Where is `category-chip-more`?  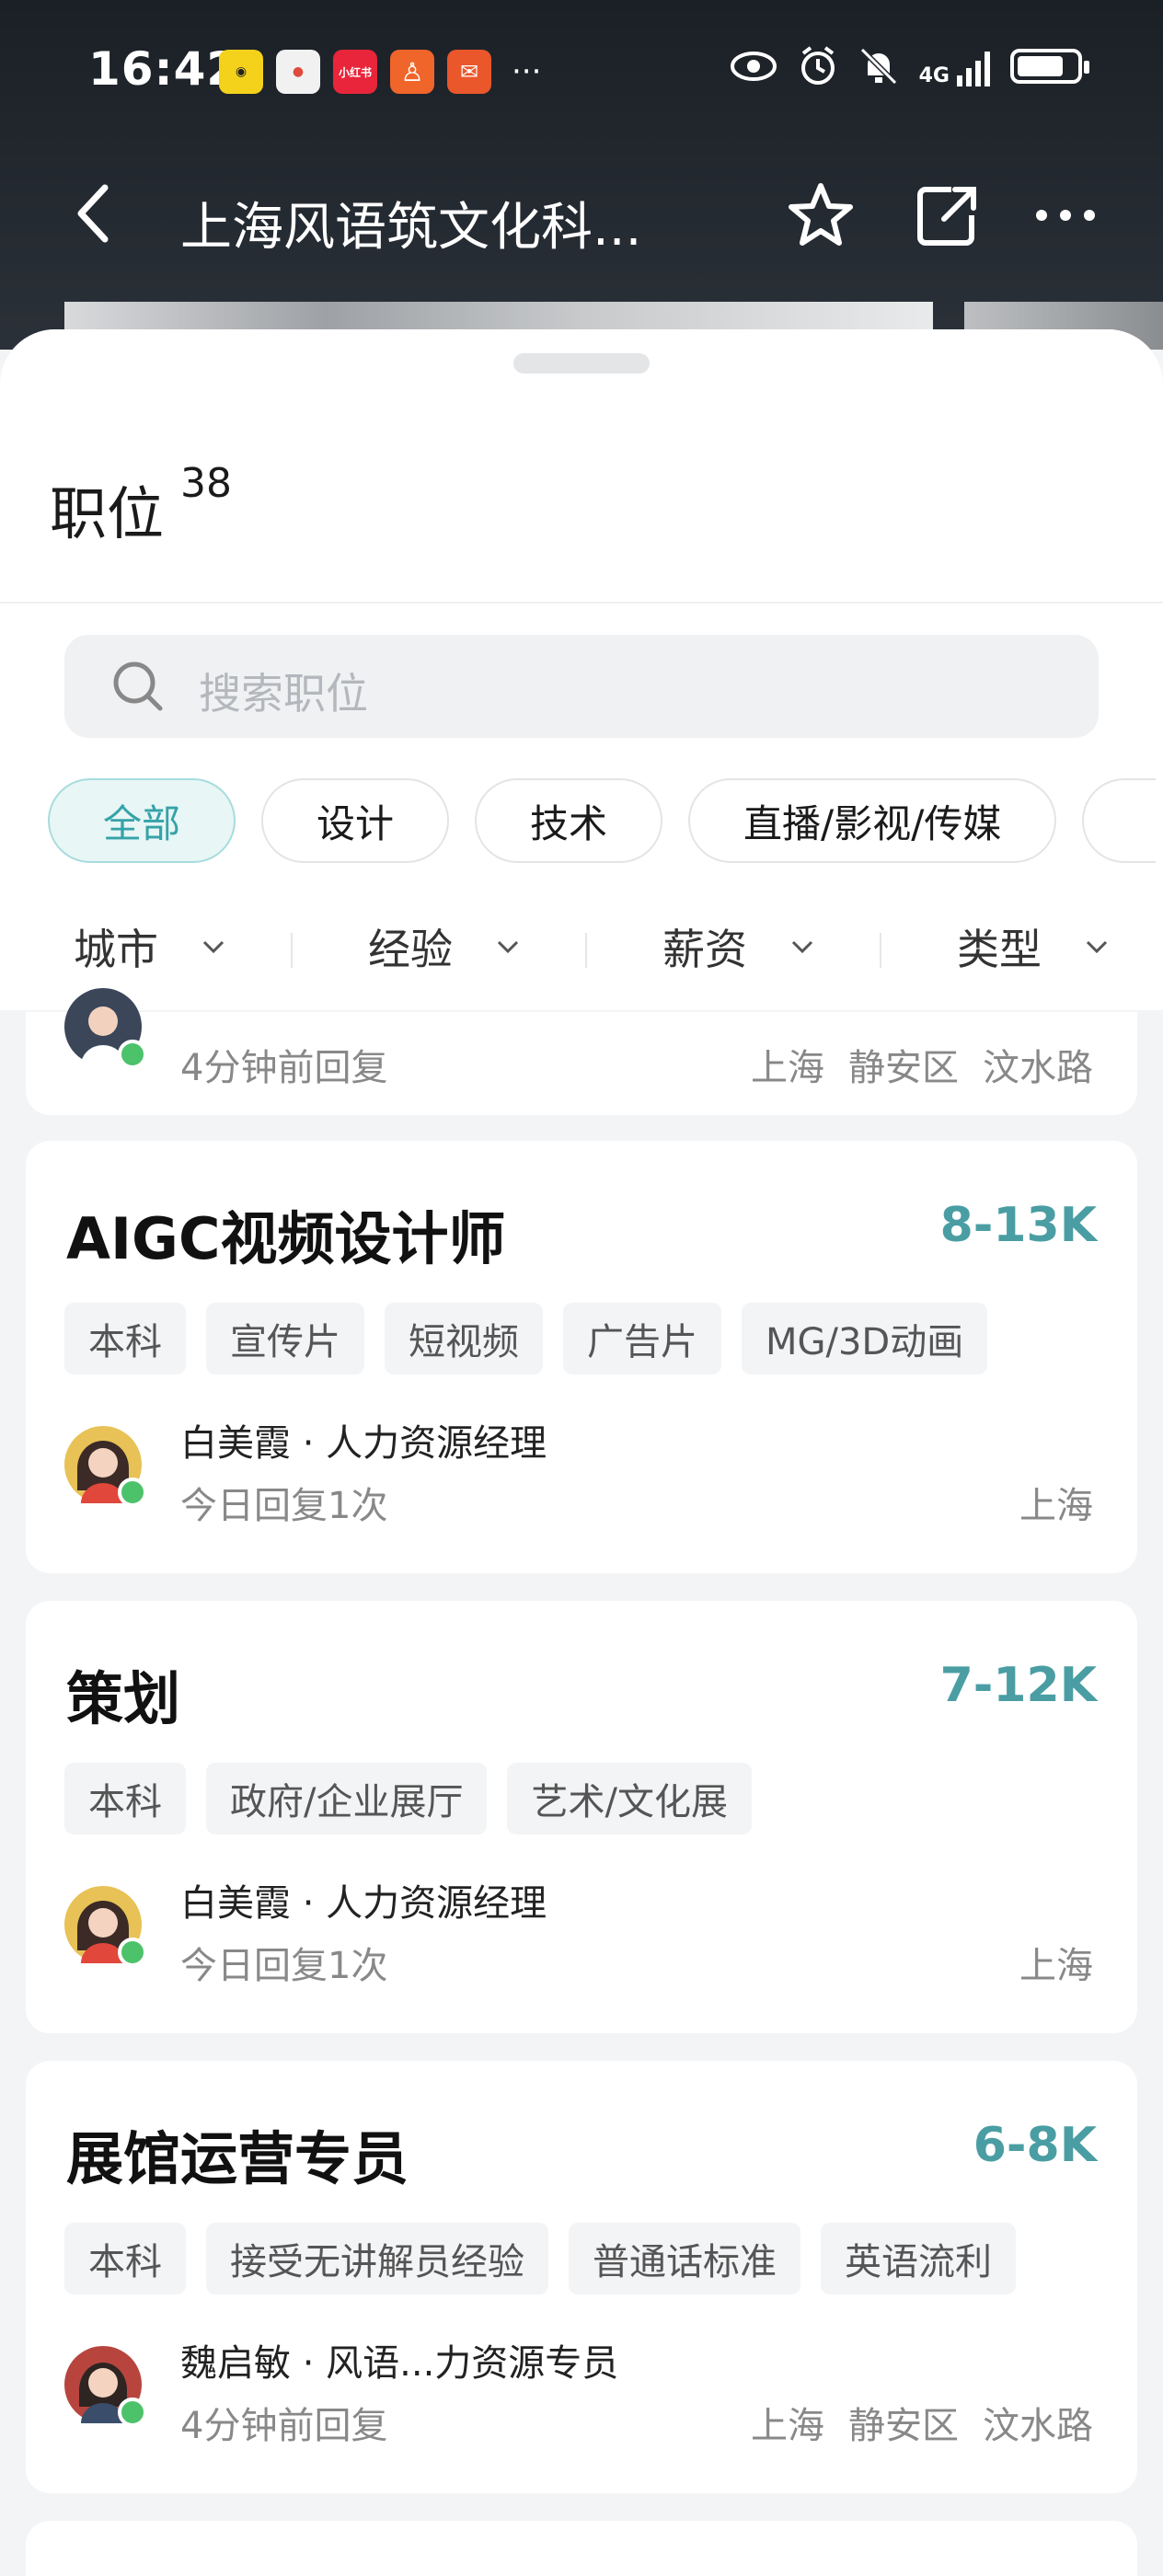 category-chip-more is located at coordinates (1119, 820).